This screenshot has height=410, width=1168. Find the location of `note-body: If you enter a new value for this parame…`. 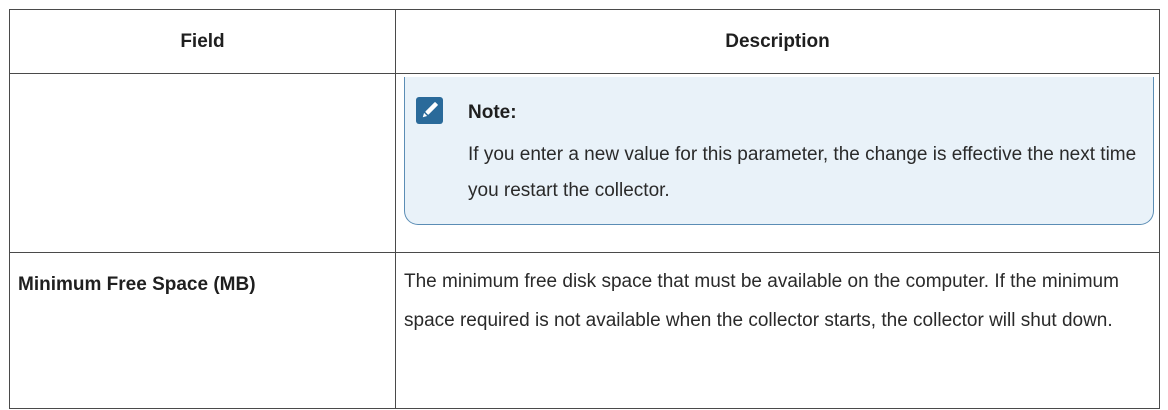

note-body: If you enter a new value for this parame… is located at coordinates (802, 172).